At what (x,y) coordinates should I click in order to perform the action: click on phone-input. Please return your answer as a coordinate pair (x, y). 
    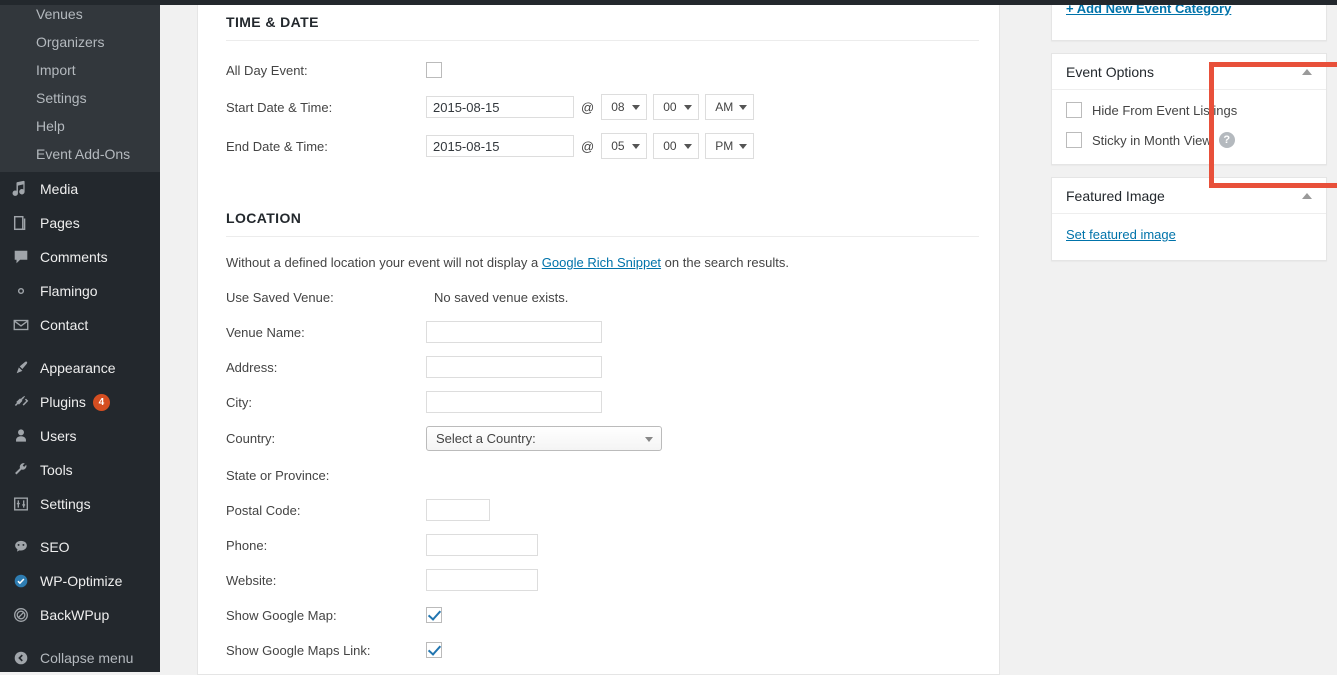
    Looking at the image, I should click on (482, 545).